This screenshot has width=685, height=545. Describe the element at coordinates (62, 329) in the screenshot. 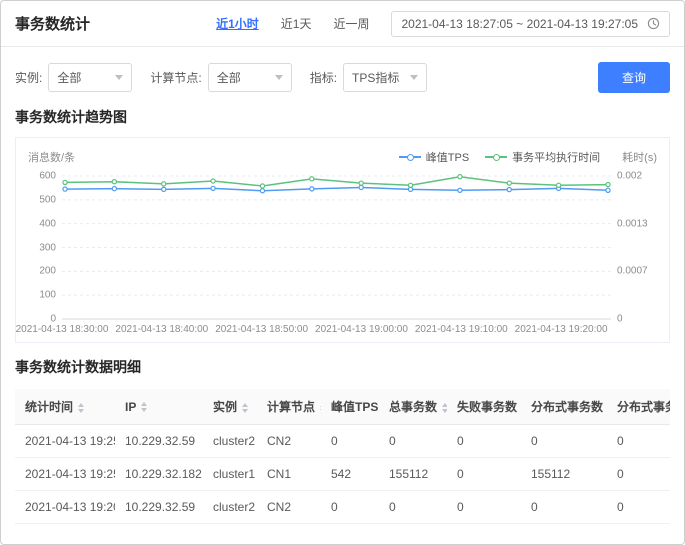

I see `x-axis-tick: 2021-04-13 18:30:00` at that location.